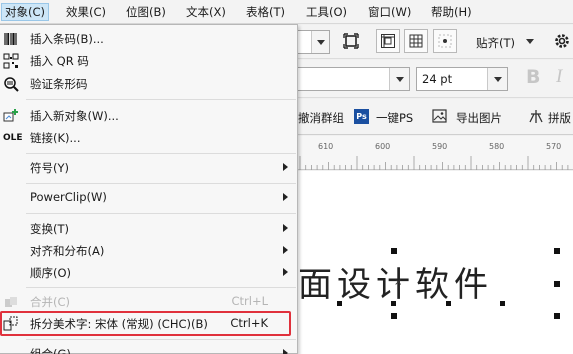  What do you see at coordinates (497, 146) in the screenshot?
I see `ruler-tick-label: 580` at bounding box center [497, 146].